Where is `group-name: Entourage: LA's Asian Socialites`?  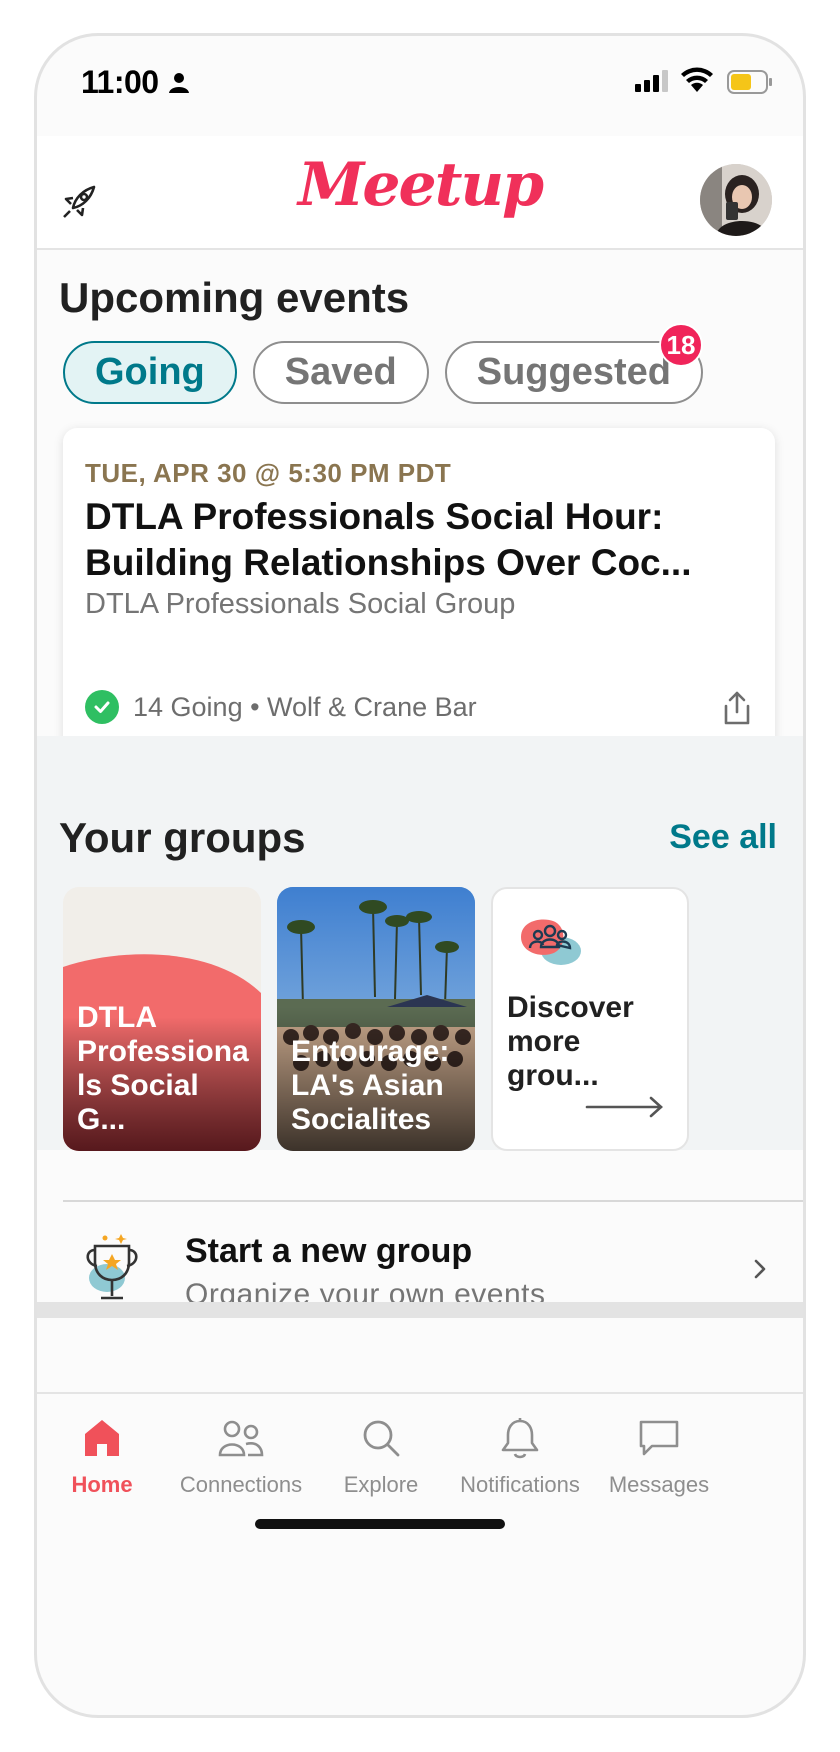 group-name: Entourage: LA's Asian Socialites is located at coordinates (370, 1085).